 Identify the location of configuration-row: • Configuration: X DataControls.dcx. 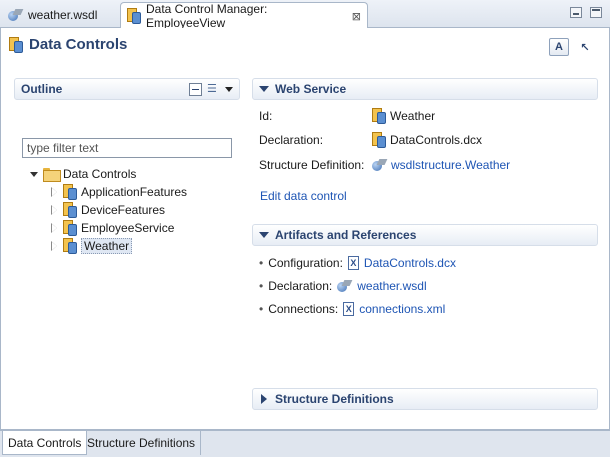
(357, 263).